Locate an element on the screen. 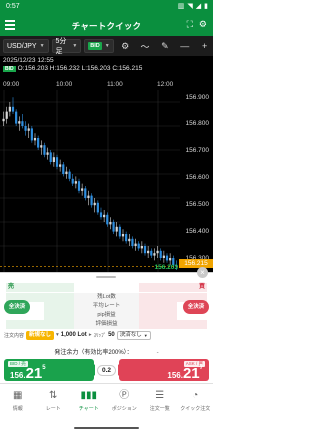  nav-rate: ⇅ レート is located at coordinates (54, 402).